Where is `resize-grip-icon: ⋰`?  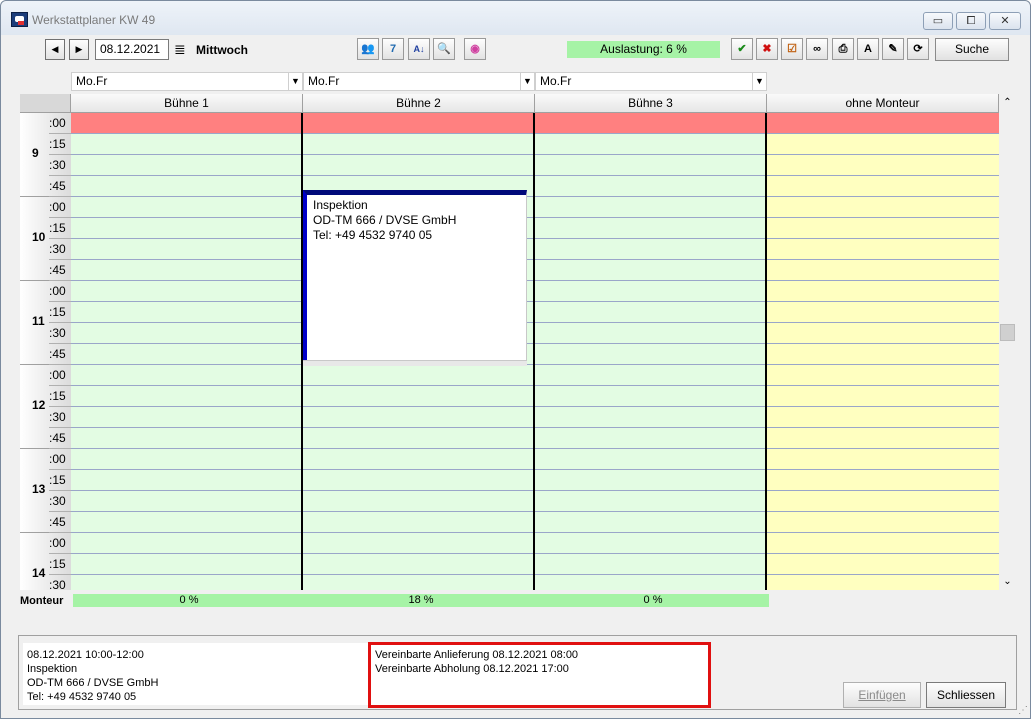 resize-grip-icon: ⋰ is located at coordinates (1023, 710).